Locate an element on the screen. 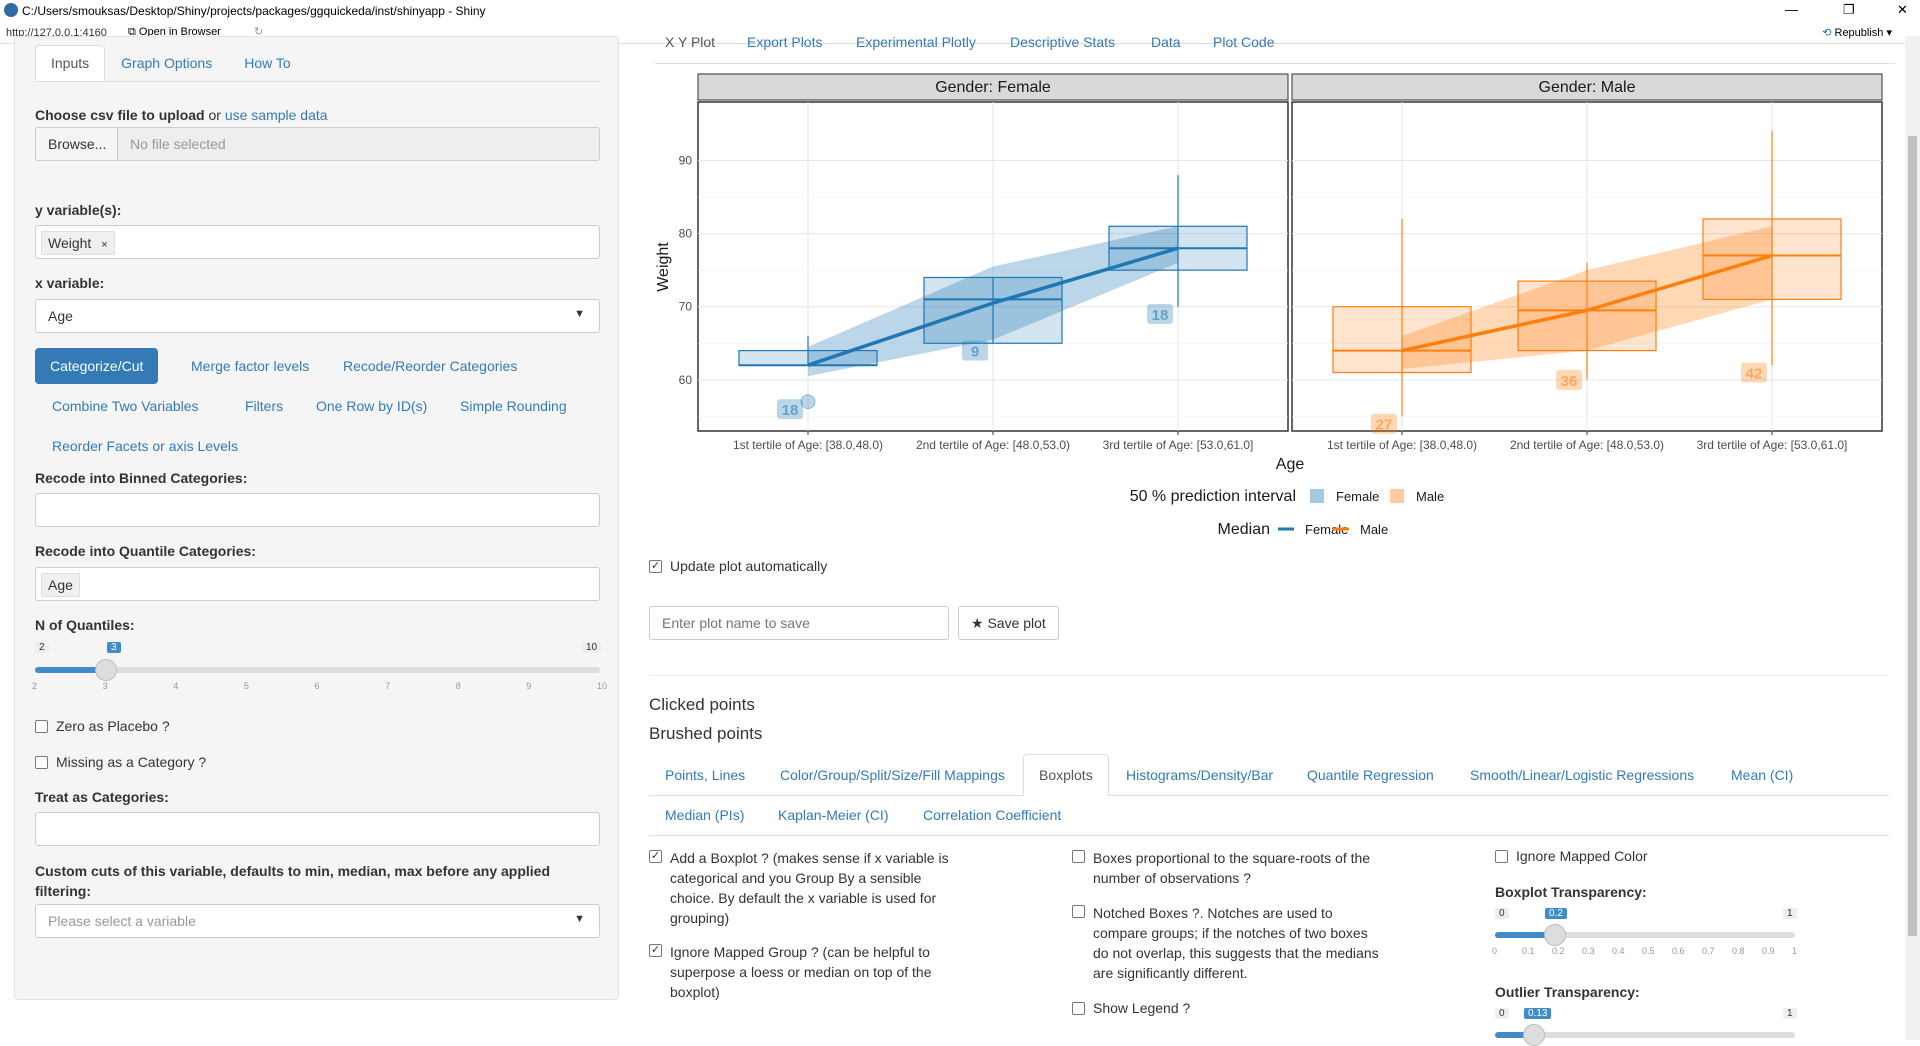 This screenshot has width=1920, height=1046. page-scrollbar is located at coordinates (1912, 538).